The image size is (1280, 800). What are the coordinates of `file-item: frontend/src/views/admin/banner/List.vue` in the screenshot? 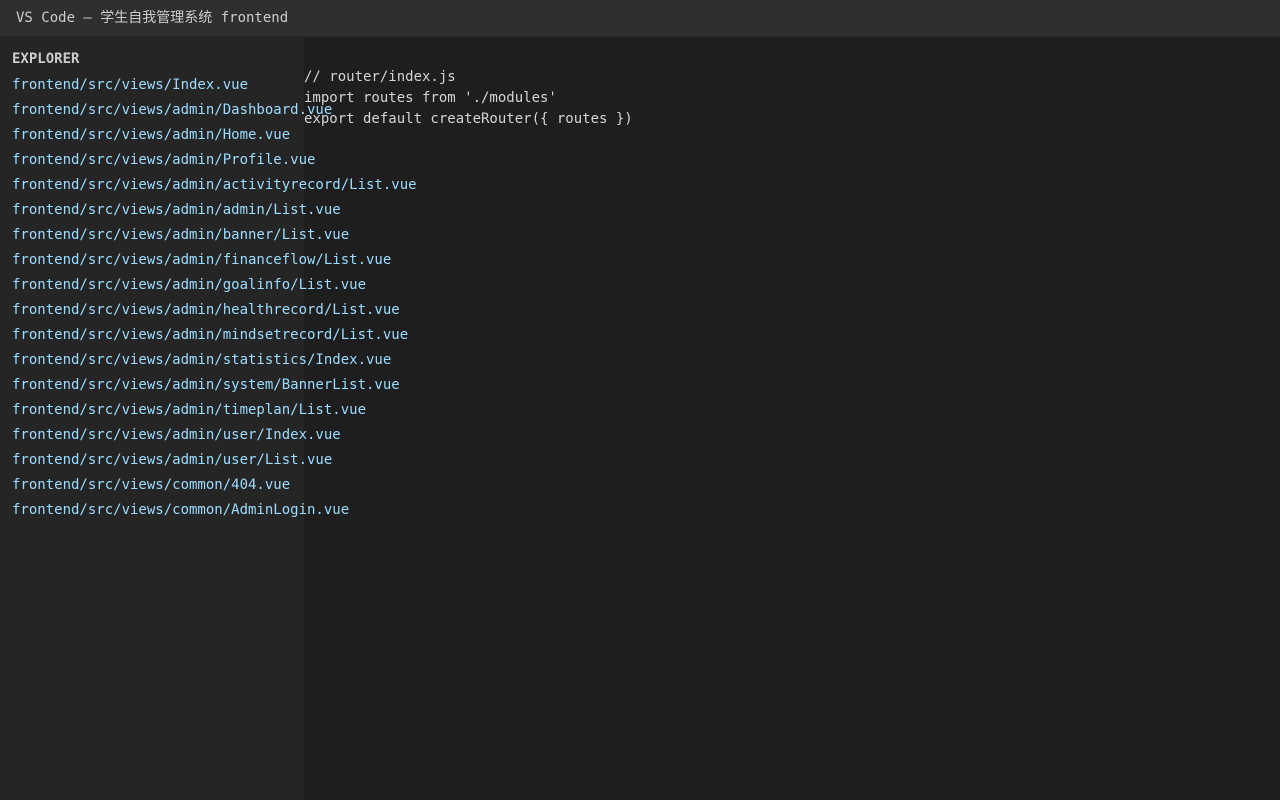 It's located at (214, 235).